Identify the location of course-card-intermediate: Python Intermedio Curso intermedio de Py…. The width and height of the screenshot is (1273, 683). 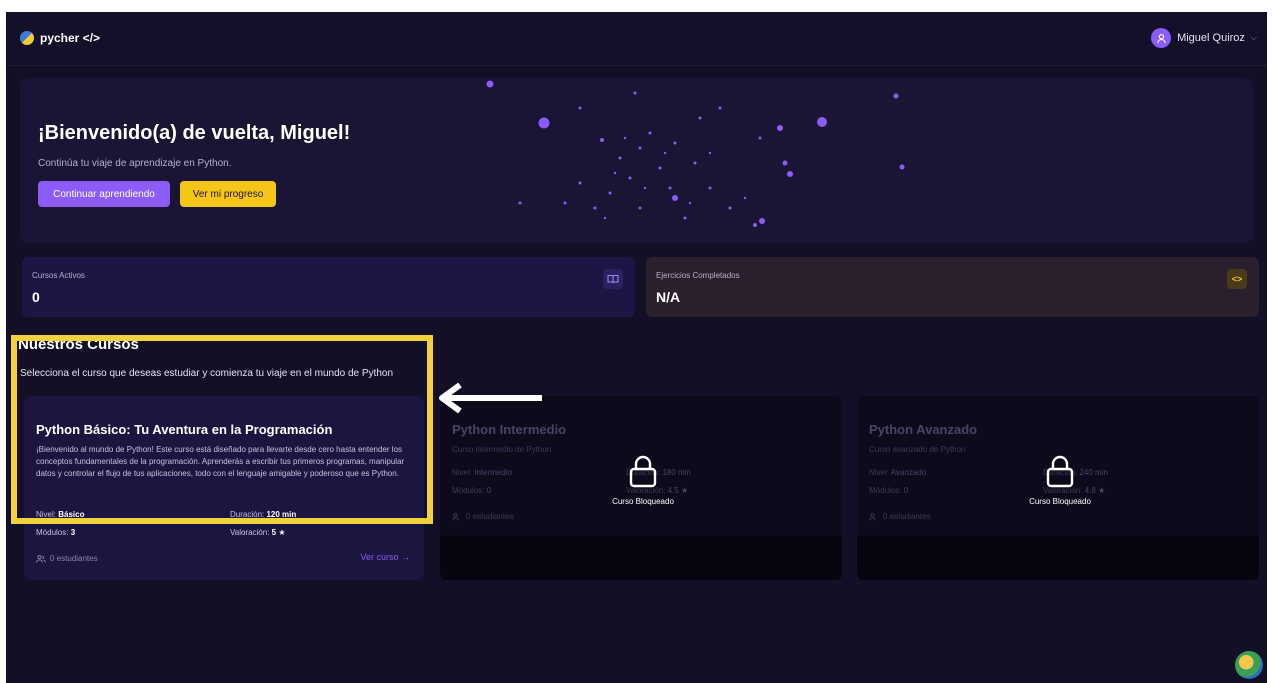
(641, 488).